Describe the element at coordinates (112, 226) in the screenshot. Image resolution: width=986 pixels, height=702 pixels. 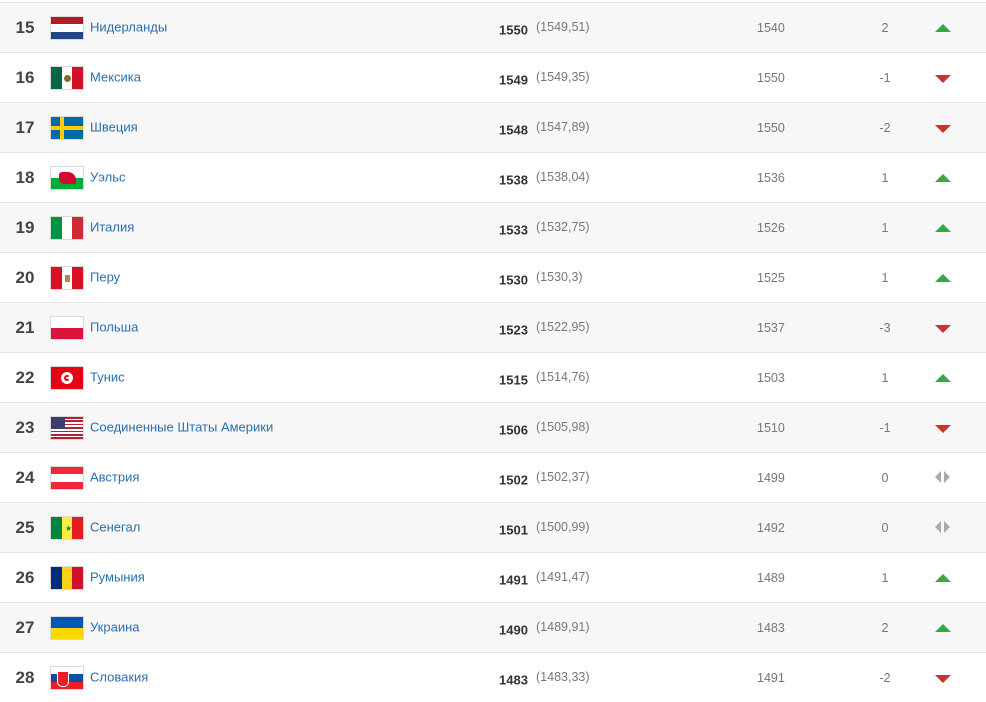
I see `country-name-link: Италия` at that location.